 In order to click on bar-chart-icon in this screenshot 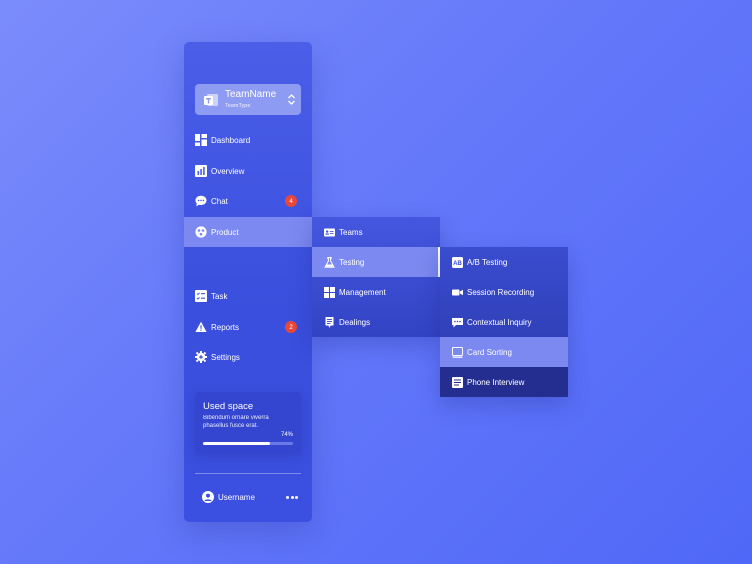, I will do `click(201, 171)`.